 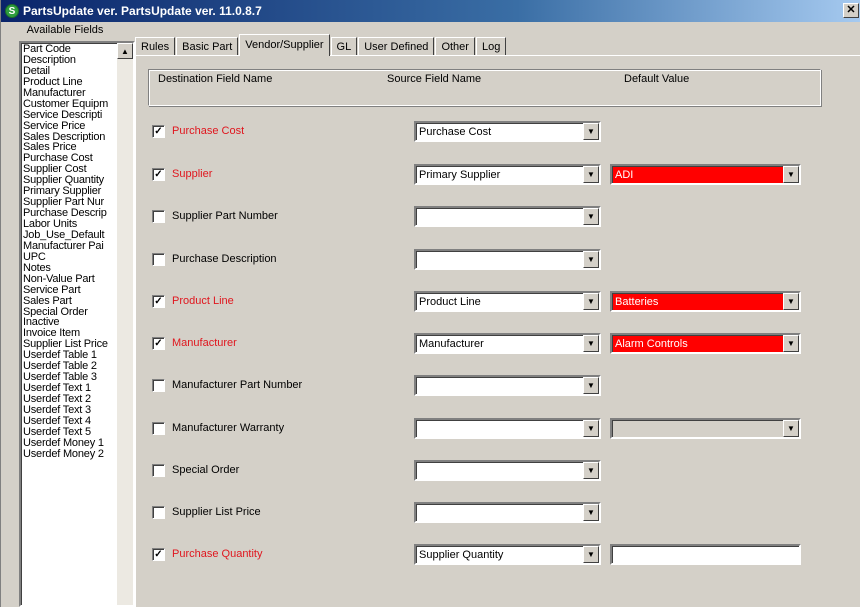 I want to click on field-list-item: Description, so click(x=71, y=60).